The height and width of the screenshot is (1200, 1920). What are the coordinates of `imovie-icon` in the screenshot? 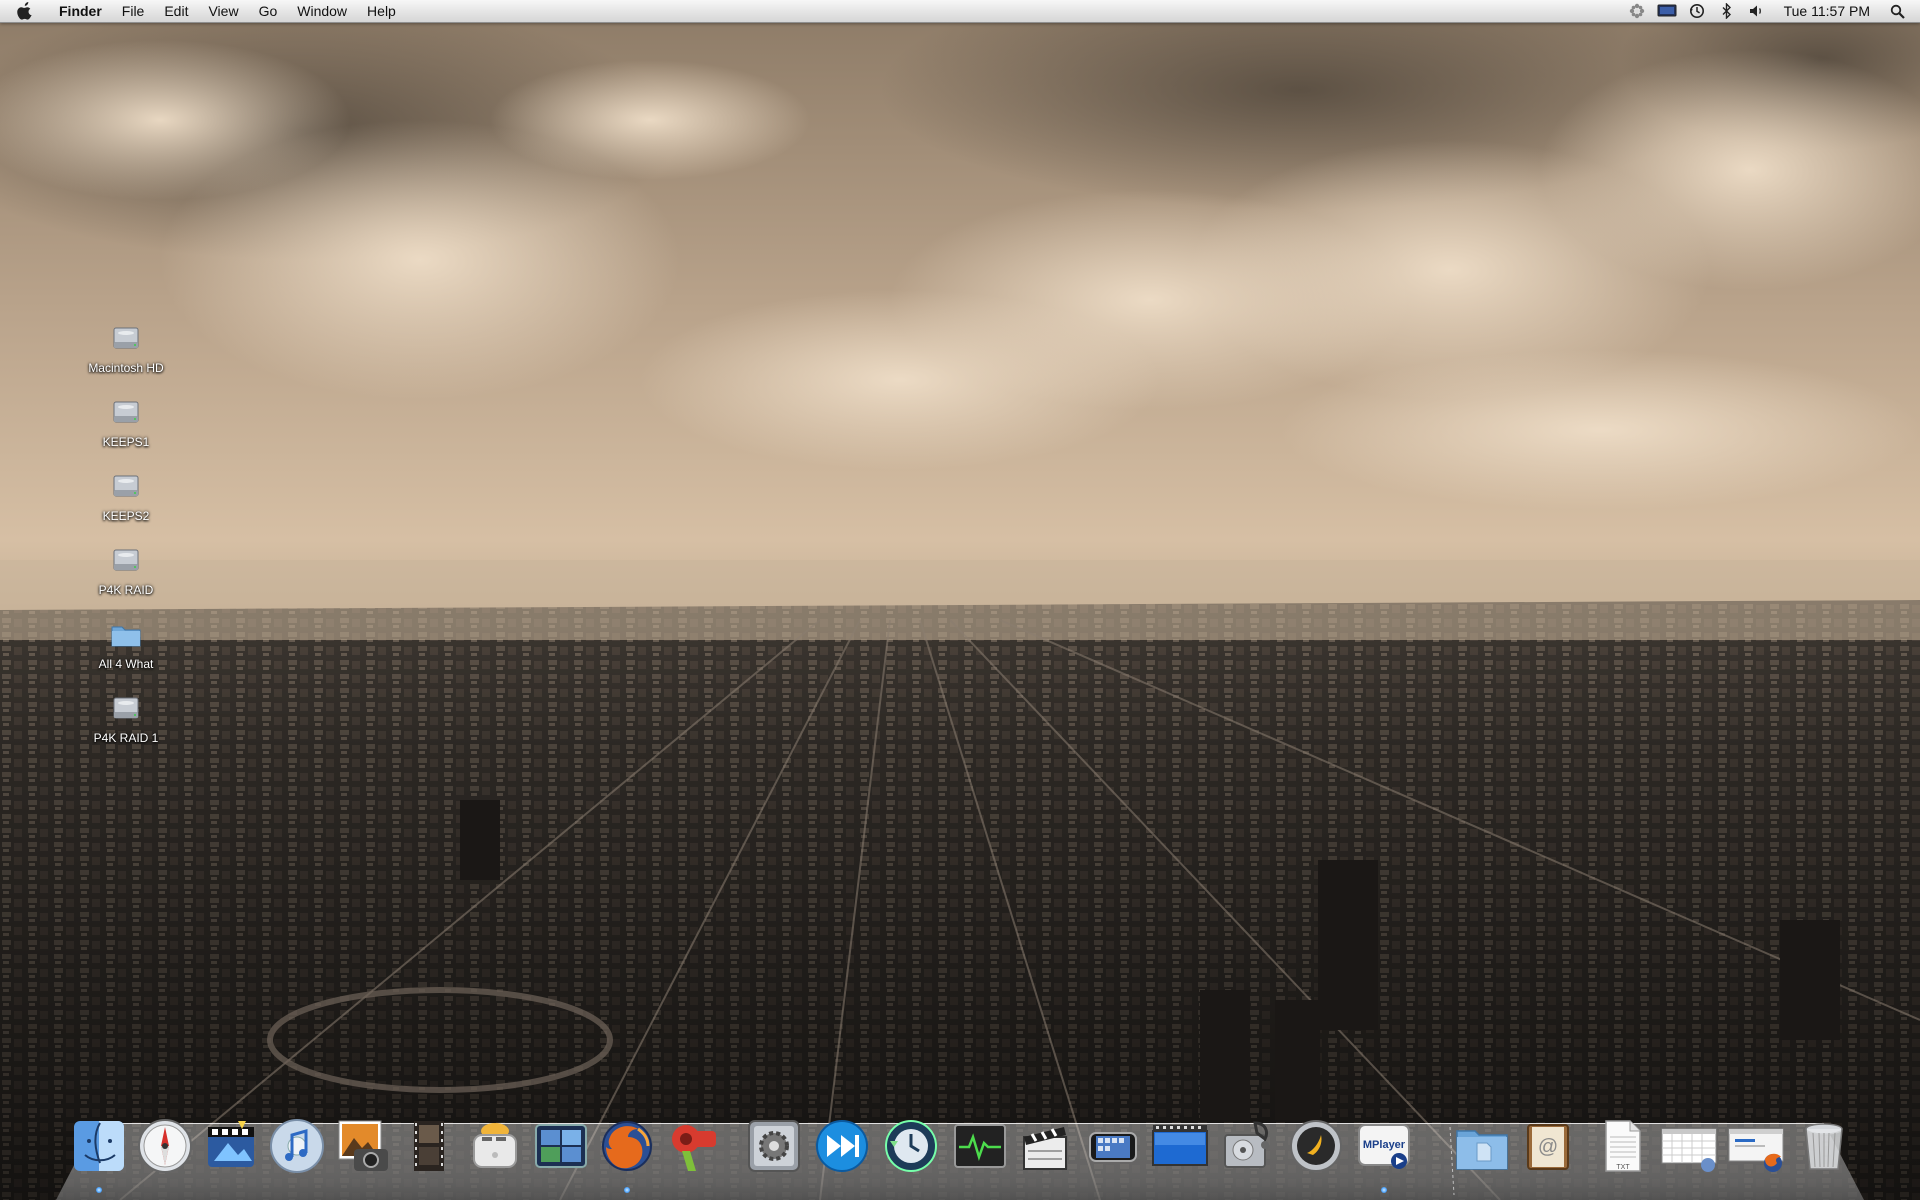 It's located at (231, 1144).